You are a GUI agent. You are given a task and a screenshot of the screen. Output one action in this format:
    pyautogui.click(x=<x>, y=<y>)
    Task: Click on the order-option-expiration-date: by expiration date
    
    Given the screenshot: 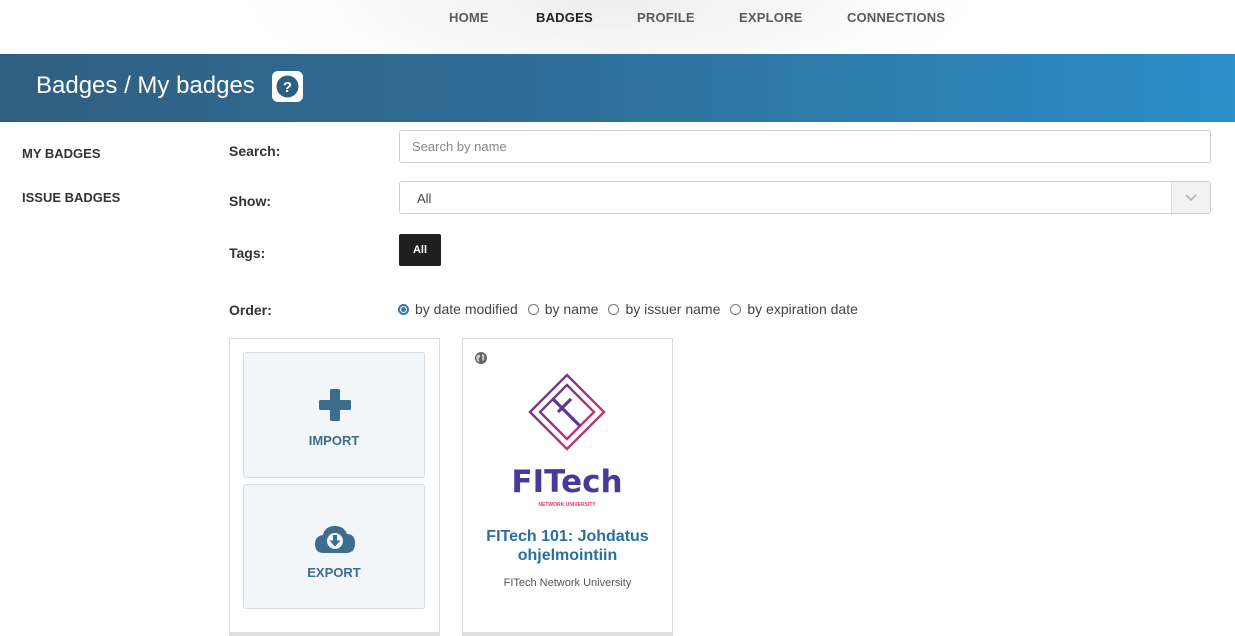 What is the action you would take?
    pyautogui.click(x=794, y=309)
    